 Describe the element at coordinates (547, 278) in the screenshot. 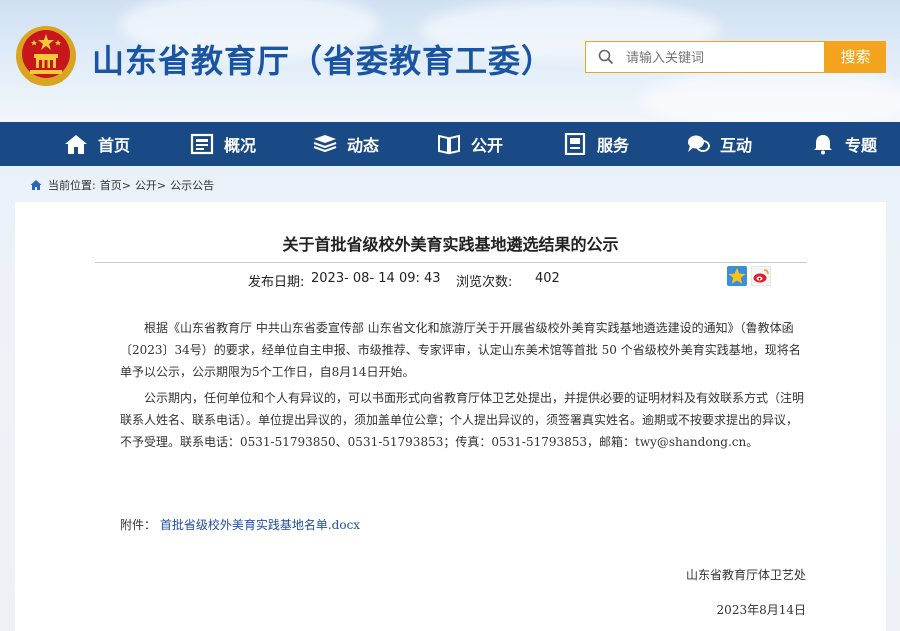

I see `views-count: 402` at that location.